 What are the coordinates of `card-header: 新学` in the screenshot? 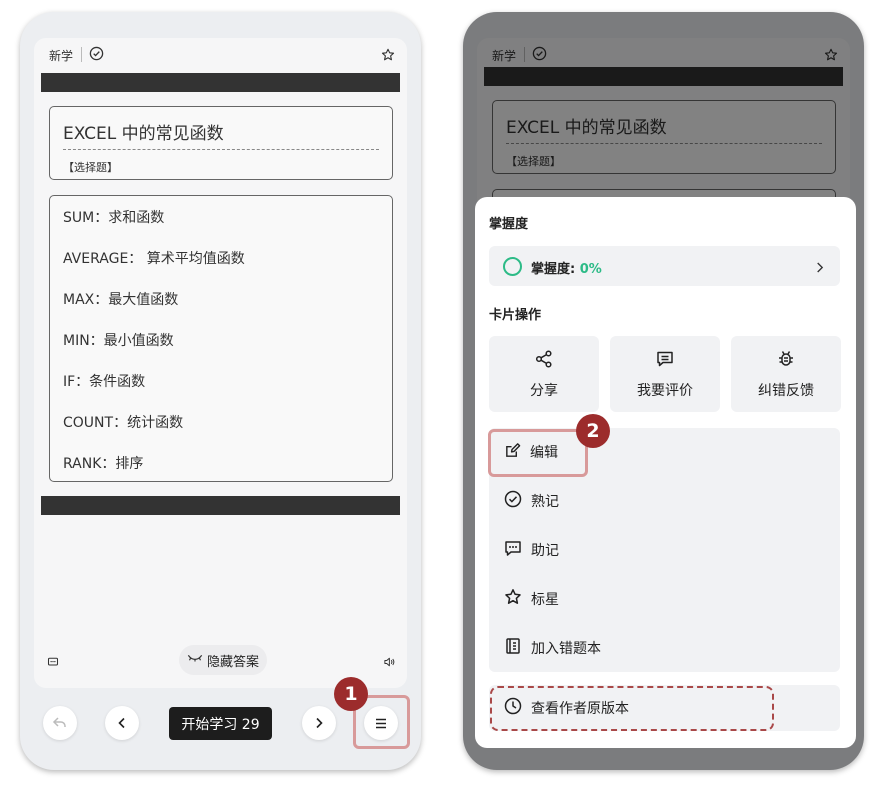 It's located at (220, 55).